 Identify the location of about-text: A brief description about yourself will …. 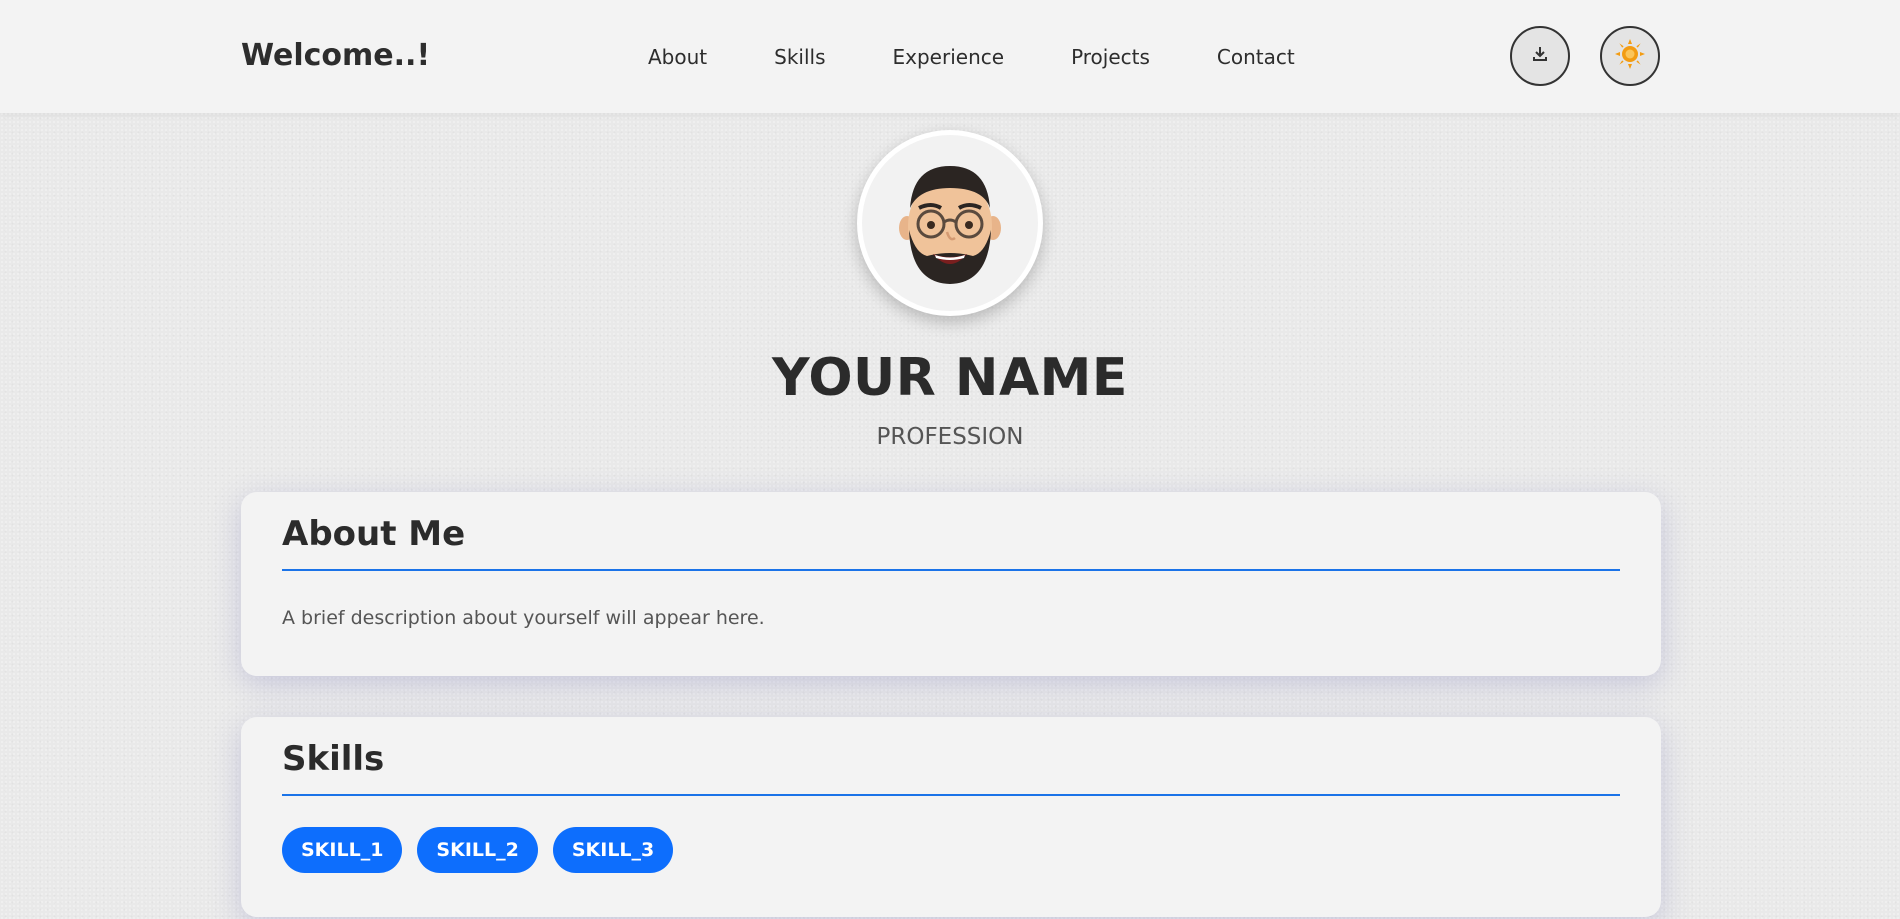
(523, 618).